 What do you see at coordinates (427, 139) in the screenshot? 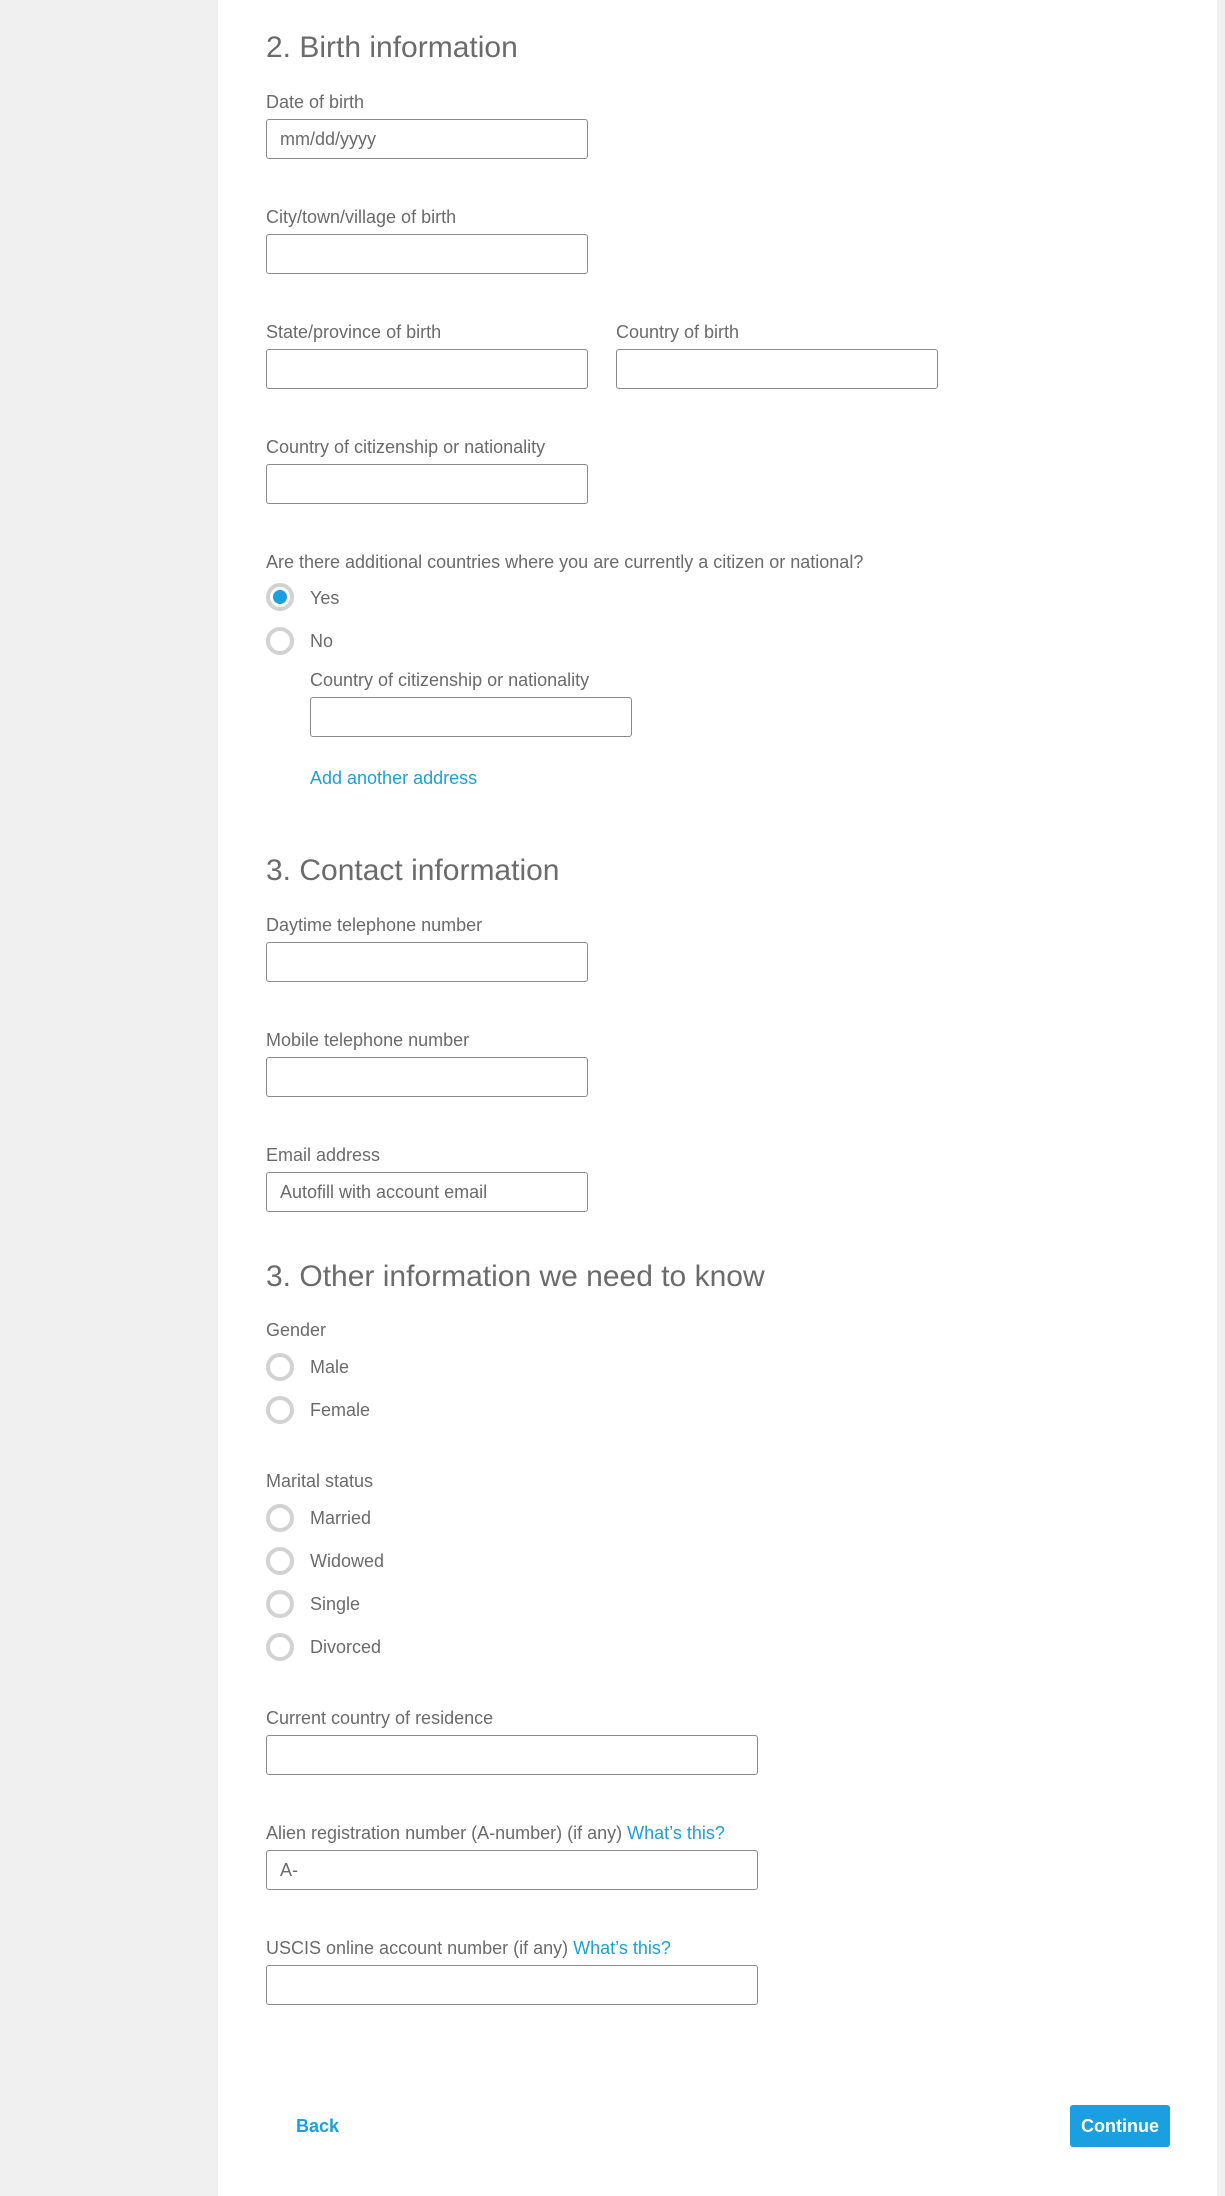
I see `dob-input` at bounding box center [427, 139].